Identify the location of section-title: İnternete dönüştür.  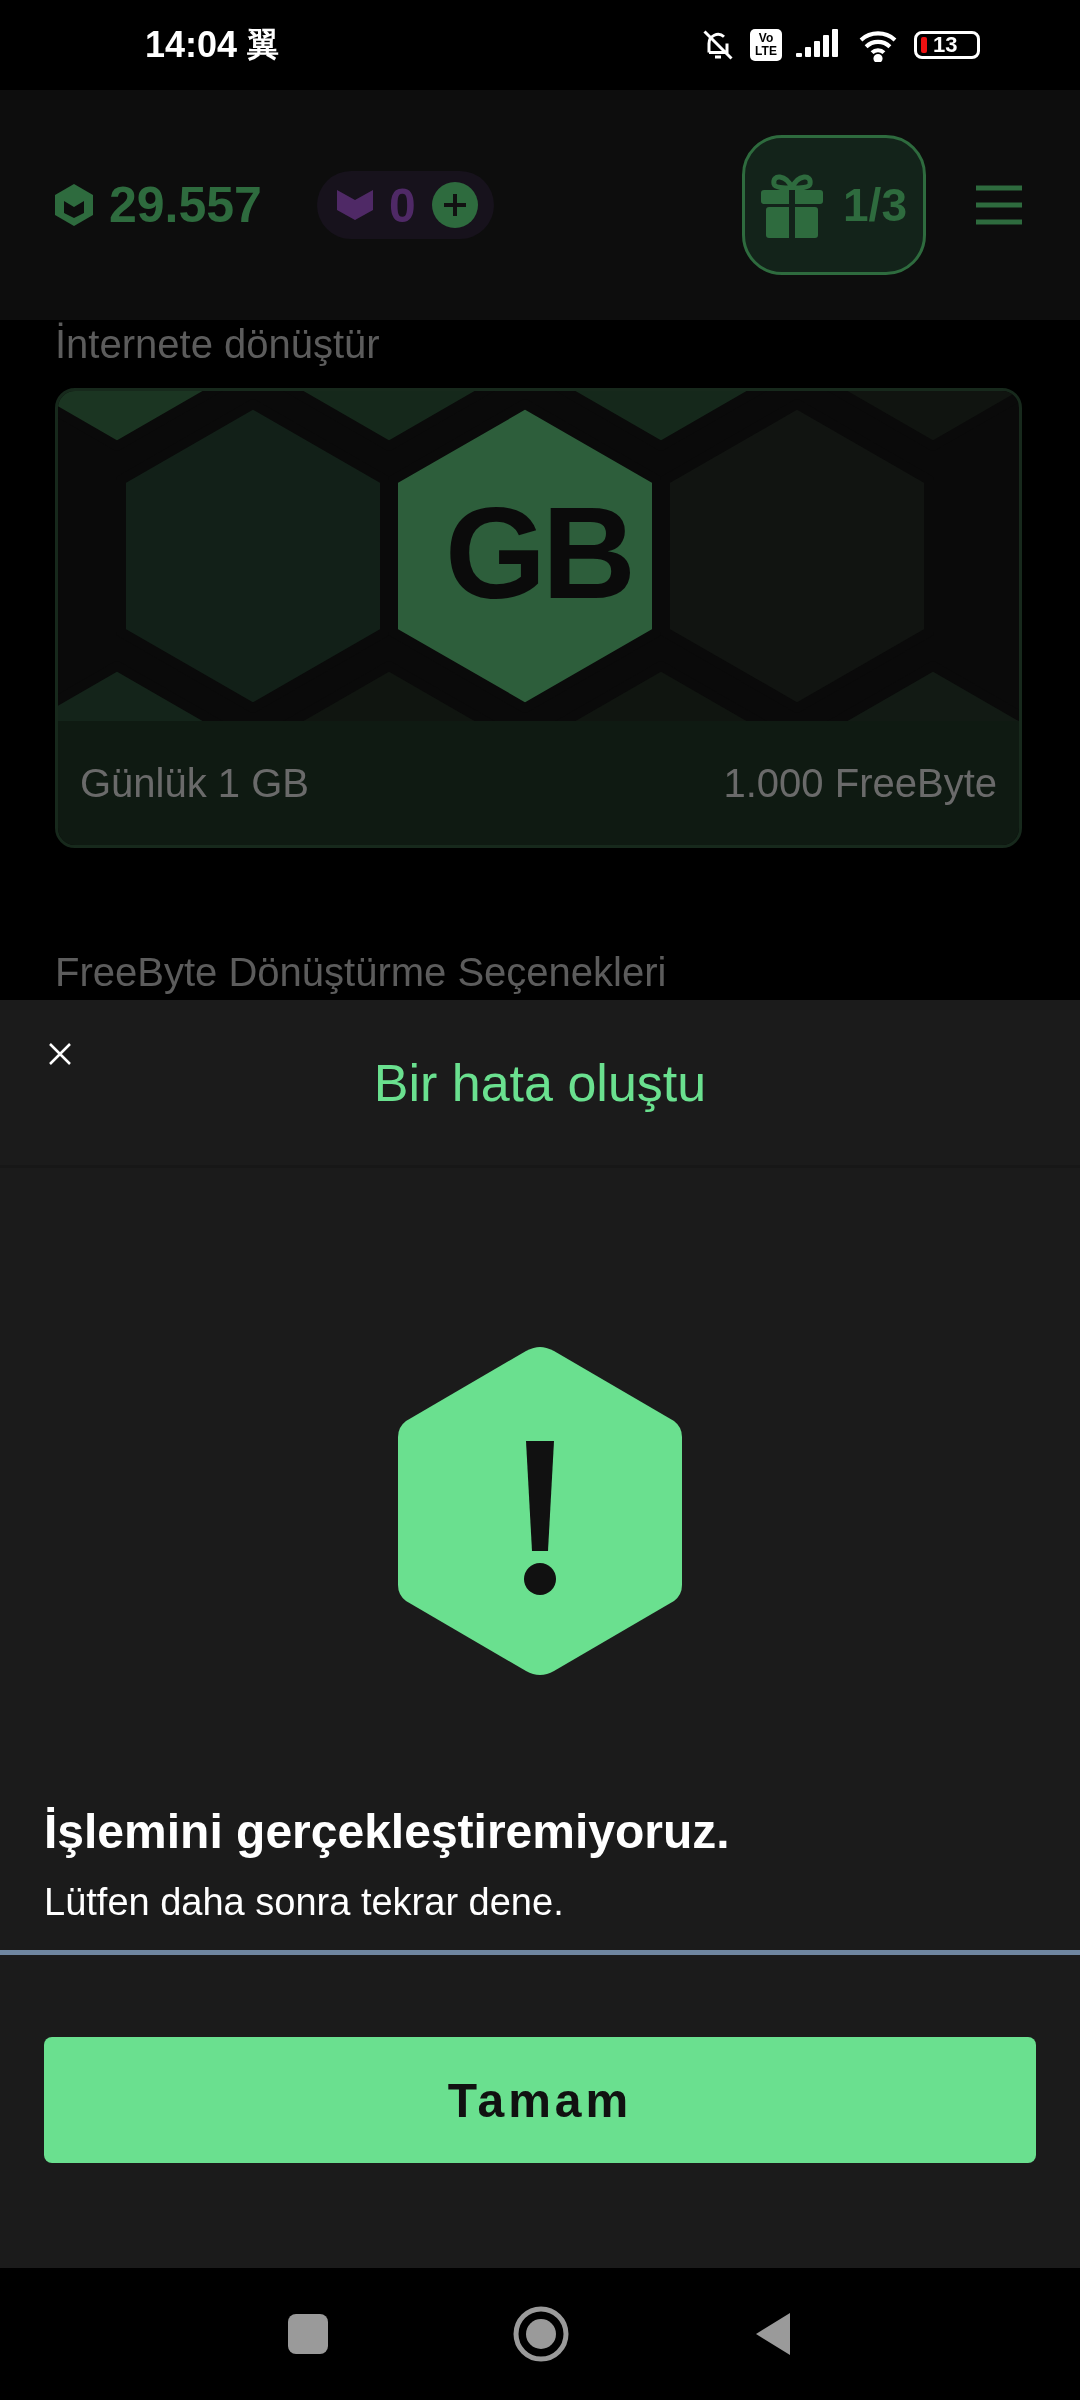
(218, 344).